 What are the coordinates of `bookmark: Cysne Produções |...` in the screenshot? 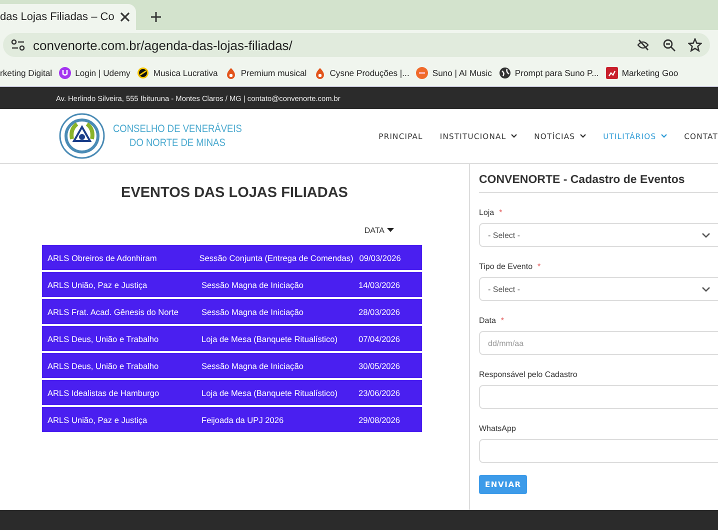 It's located at (362, 73).